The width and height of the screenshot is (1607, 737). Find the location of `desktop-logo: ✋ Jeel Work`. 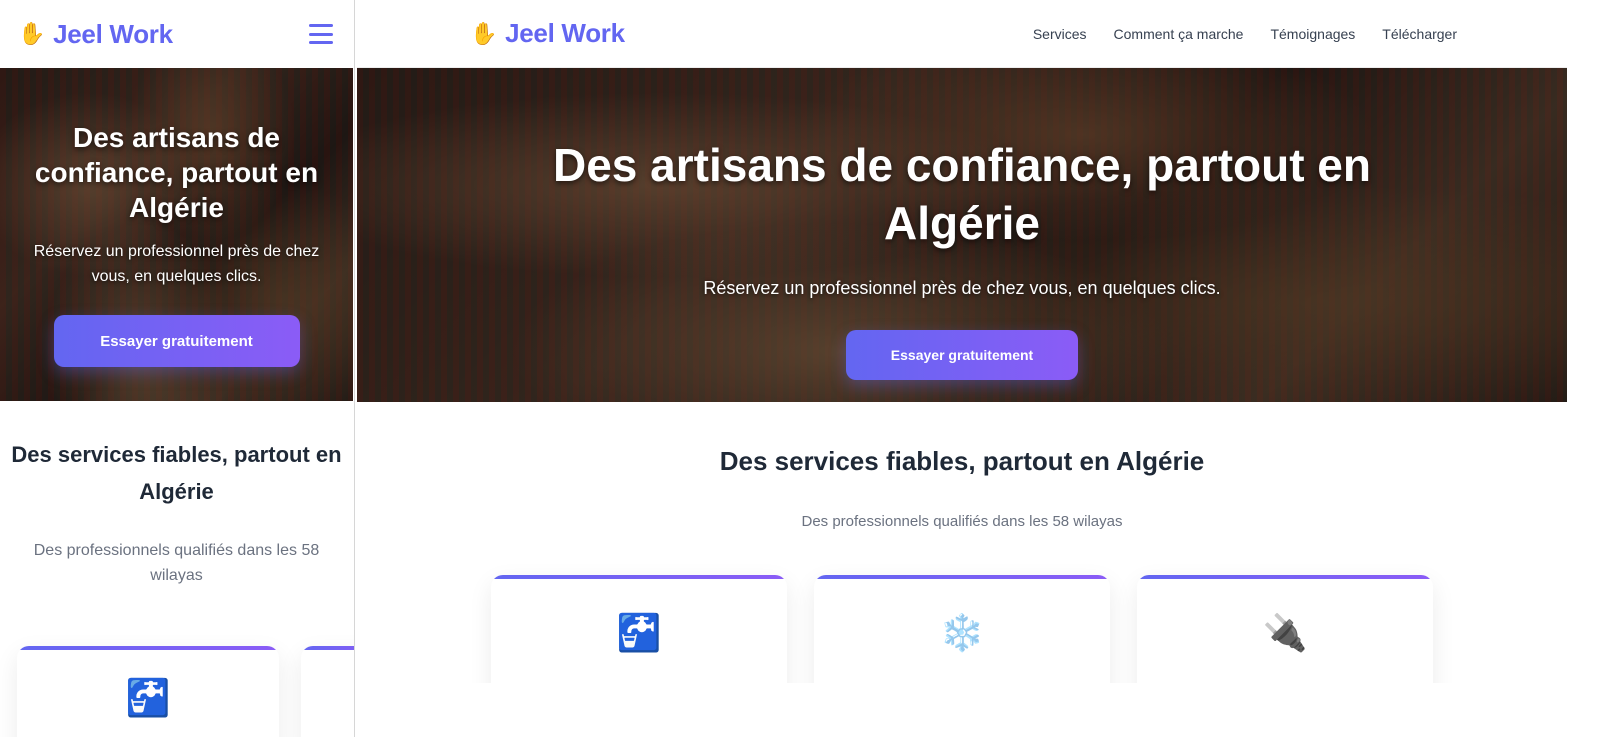

desktop-logo: ✋ Jeel Work is located at coordinates (547, 33).